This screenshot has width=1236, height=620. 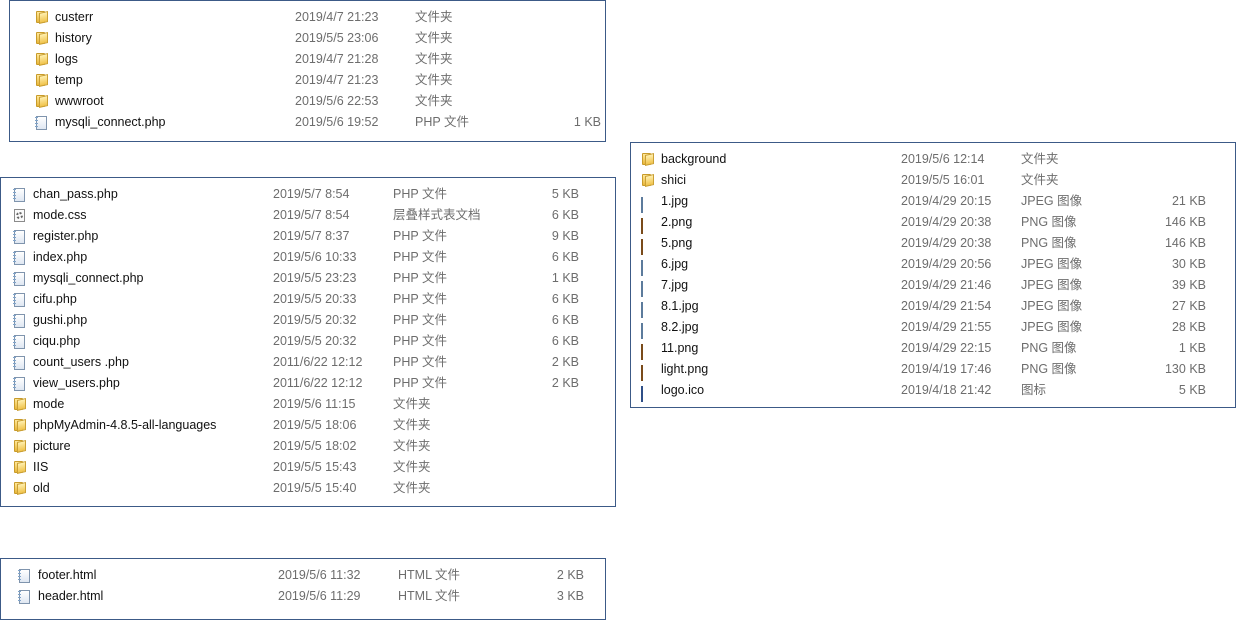 What do you see at coordinates (307, 80) in the screenshot?
I see `file-row: temp 2019/4/7 21:23 文件夹` at bounding box center [307, 80].